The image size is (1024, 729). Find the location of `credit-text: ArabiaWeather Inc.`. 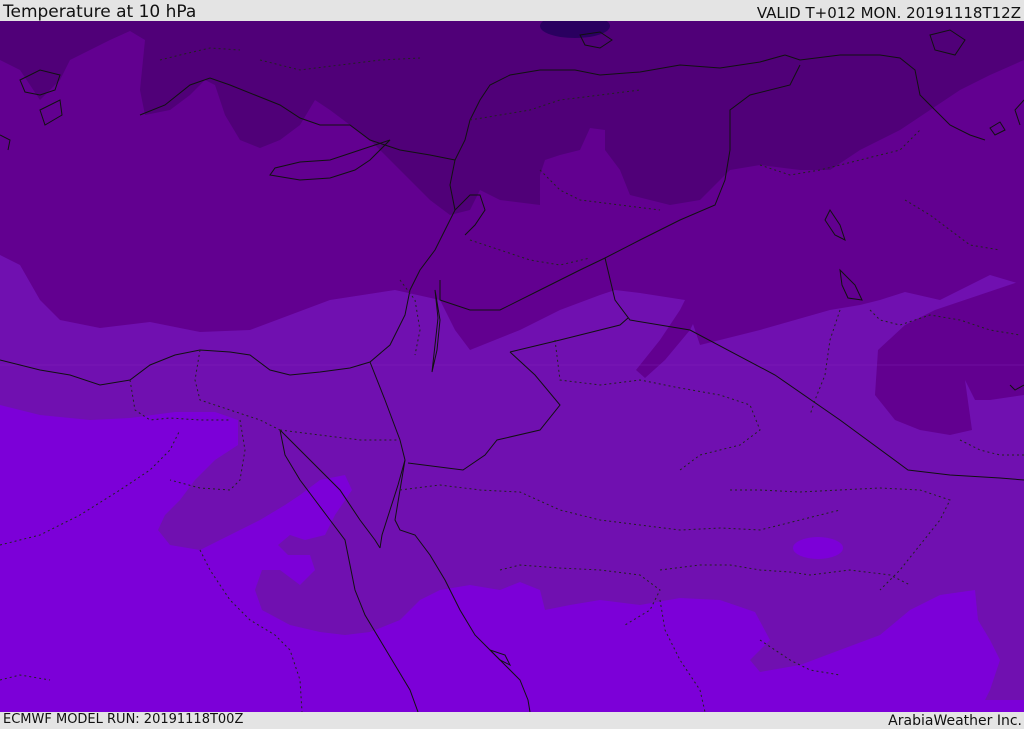

credit-text: ArabiaWeather Inc. is located at coordinates (955, 721).